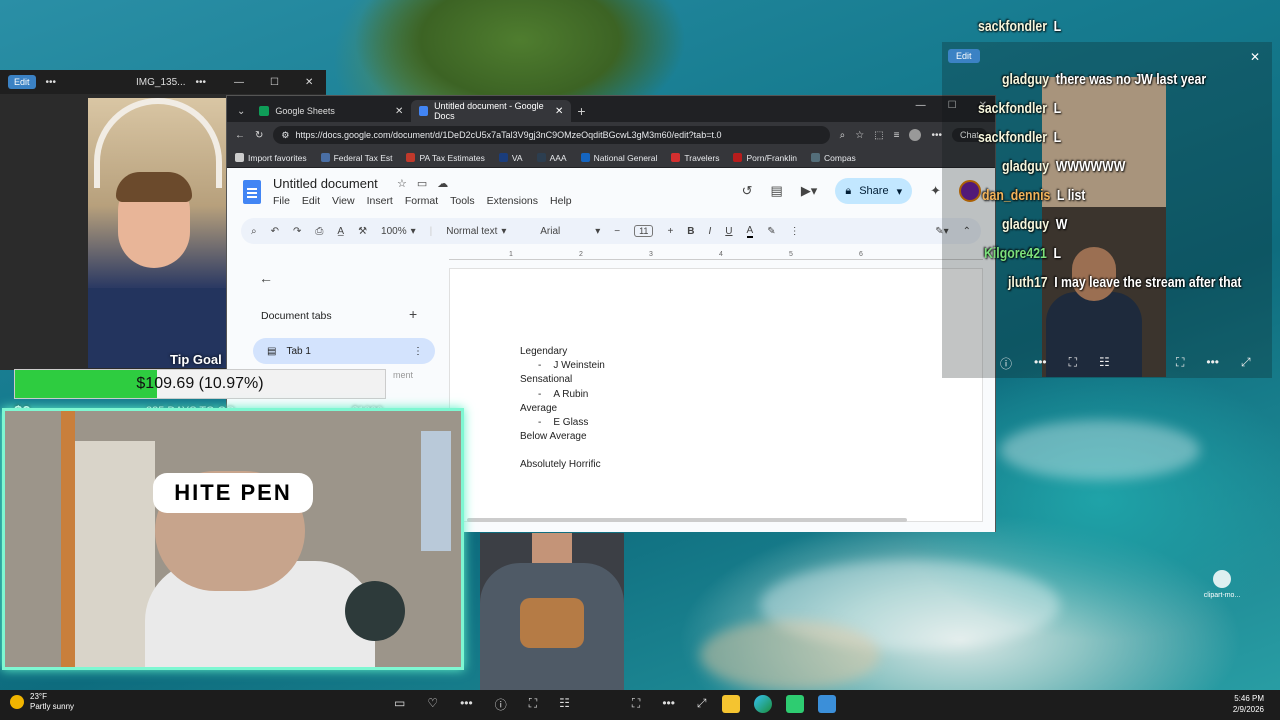 The height and width of the screenshot is (720, 1280). I want to click on menu-file: File, so click(281, 201).